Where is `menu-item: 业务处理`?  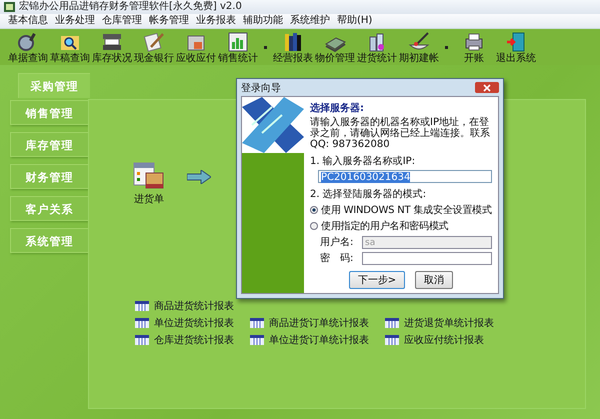
menu-item: 业务处理 is located at coordinates (75, 21).